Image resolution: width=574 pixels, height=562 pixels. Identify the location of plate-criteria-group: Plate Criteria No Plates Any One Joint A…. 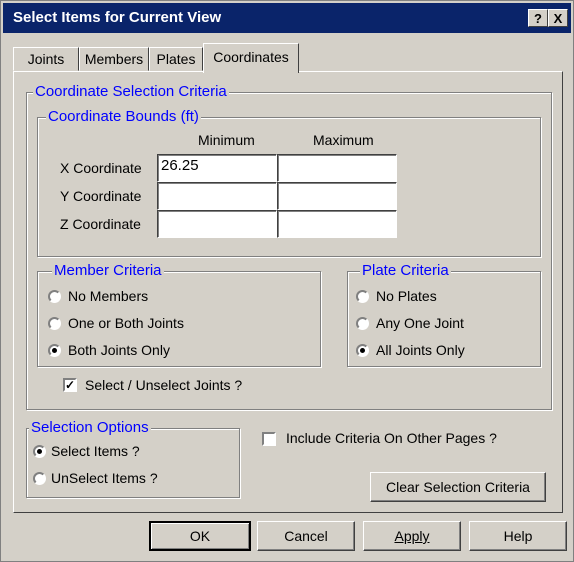
(444, 314).